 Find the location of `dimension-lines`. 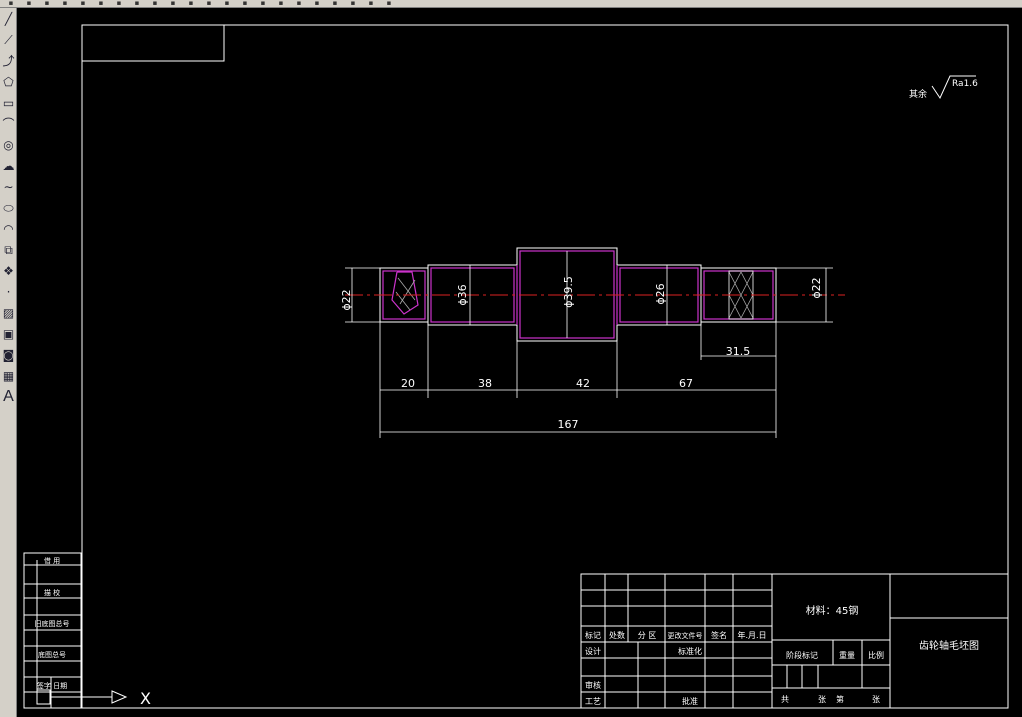

dimension-lines is located at coordinates (589, 344).